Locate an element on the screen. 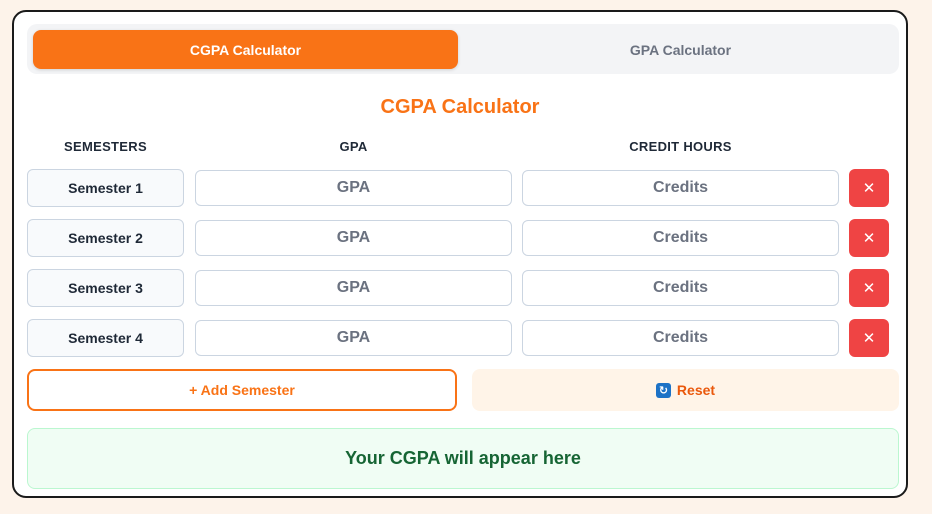  semester-label: Semester 1 is located at coordinates (105, 188).